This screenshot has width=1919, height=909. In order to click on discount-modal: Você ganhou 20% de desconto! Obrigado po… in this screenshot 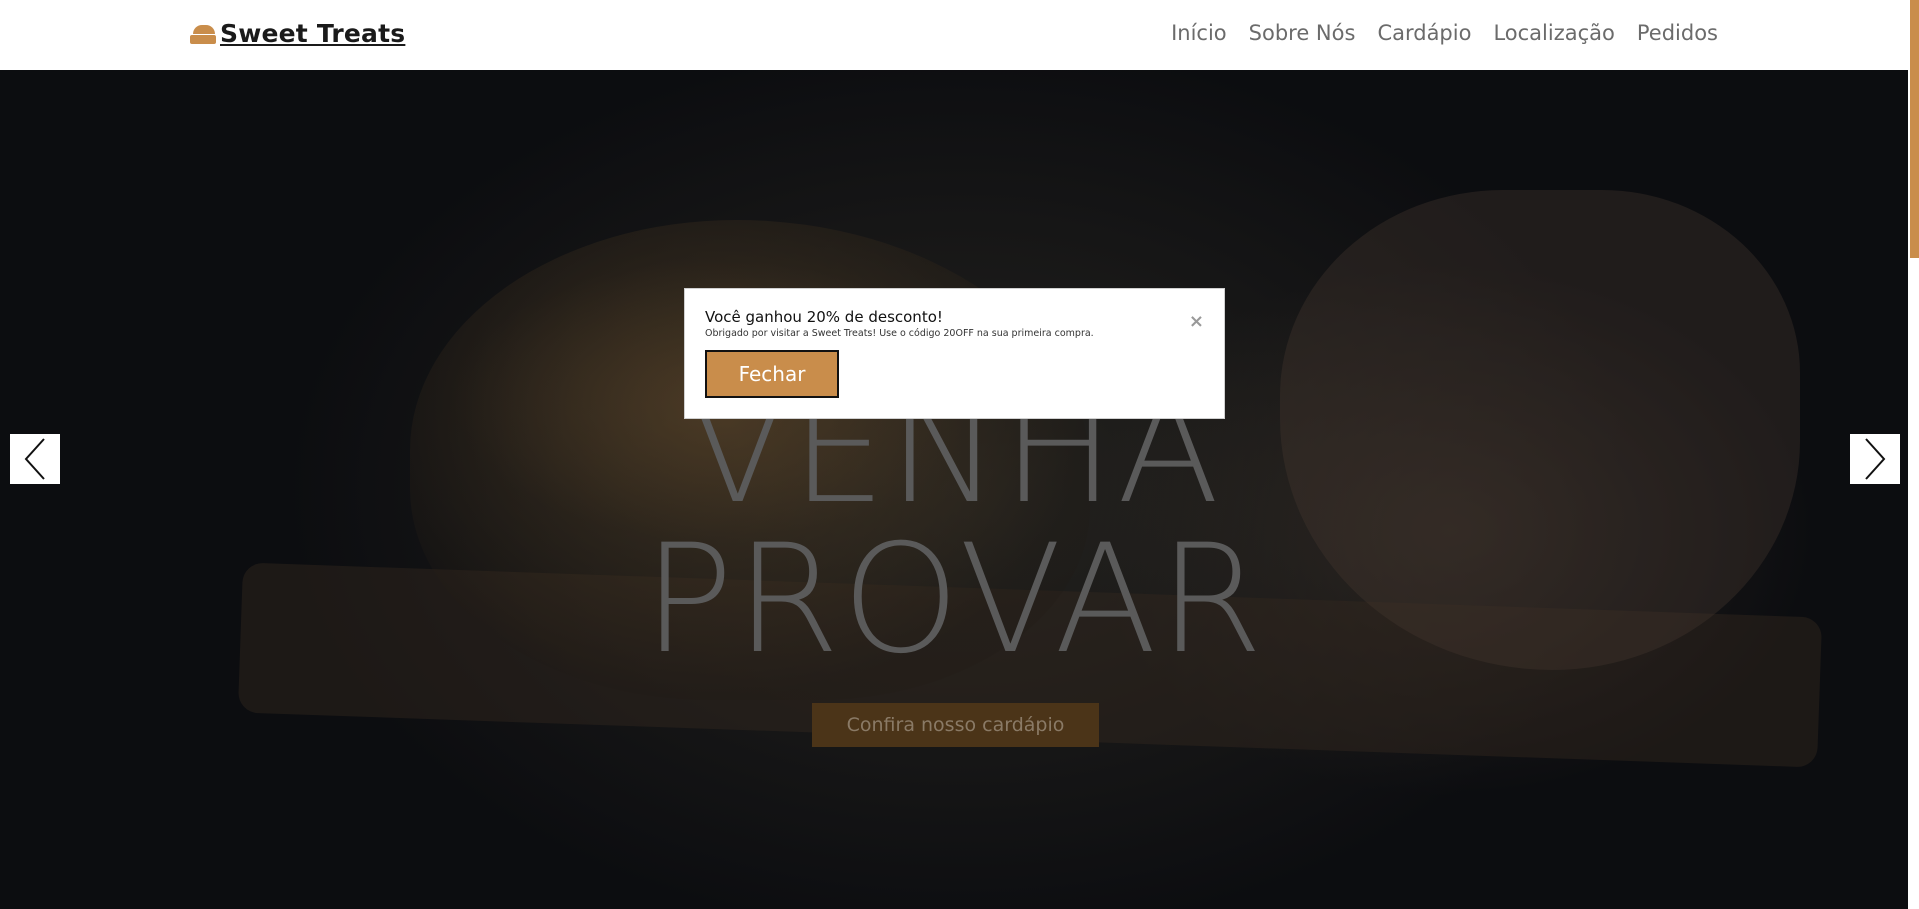, I will do `click(954, 353)`.